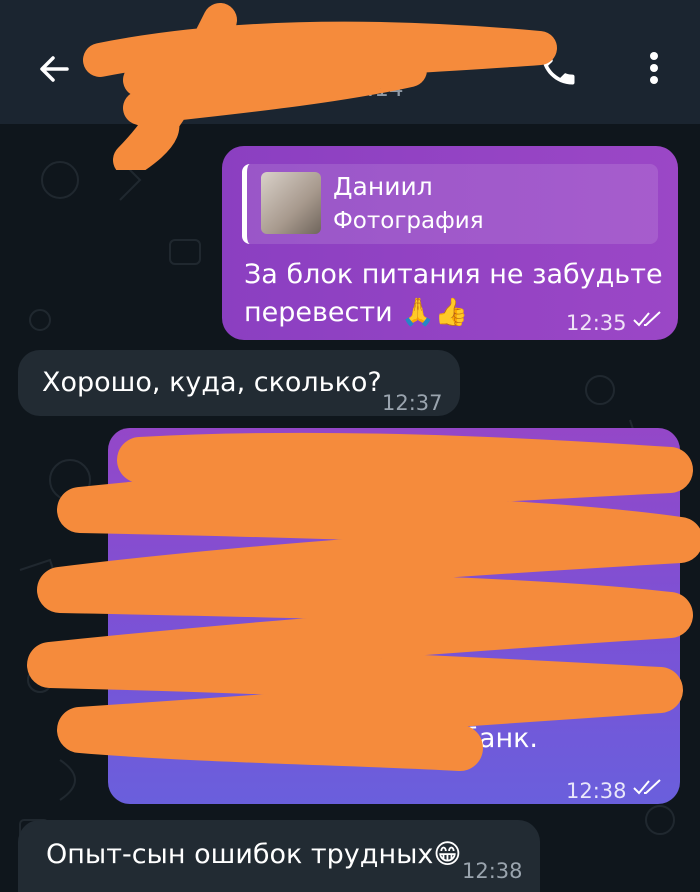  What do you see at coordinates (408, 221) in the screenshot?
I see `reply-type: Фотография` at bounding box center [408, 221].